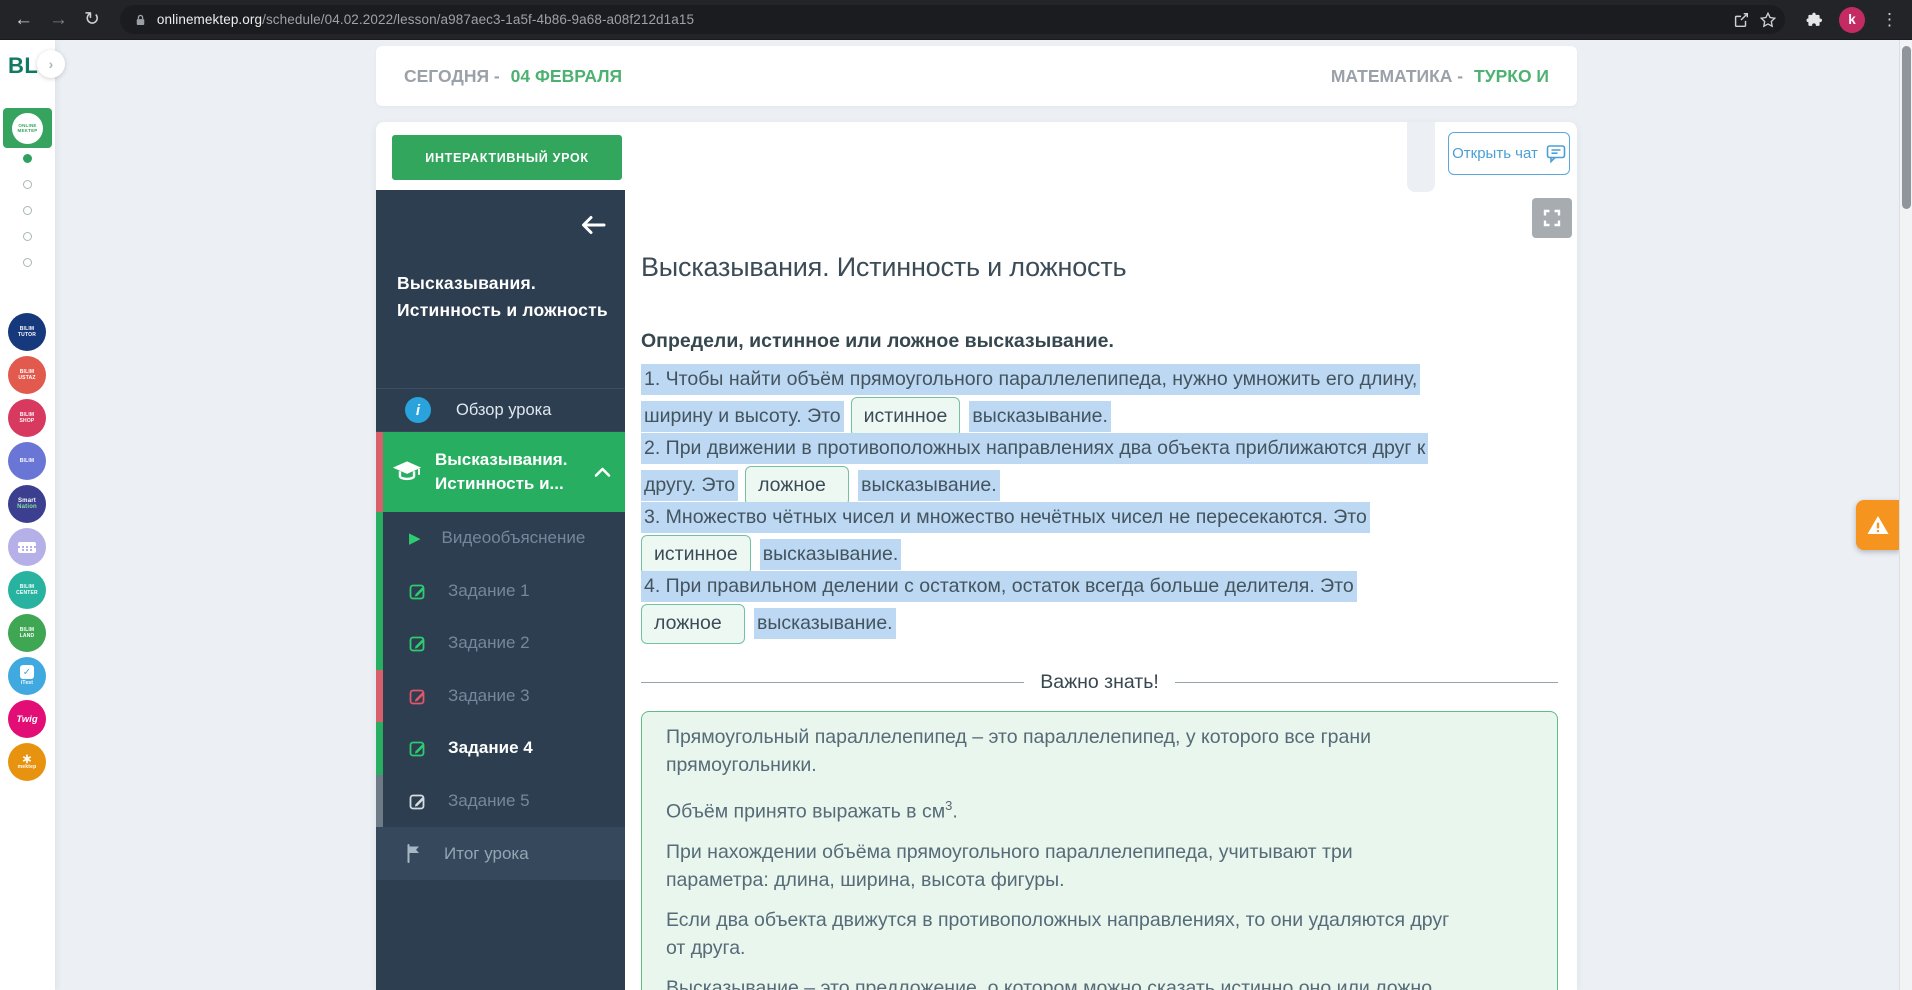  I want to click on asterisk-icon: ∗, so click(27, 758).